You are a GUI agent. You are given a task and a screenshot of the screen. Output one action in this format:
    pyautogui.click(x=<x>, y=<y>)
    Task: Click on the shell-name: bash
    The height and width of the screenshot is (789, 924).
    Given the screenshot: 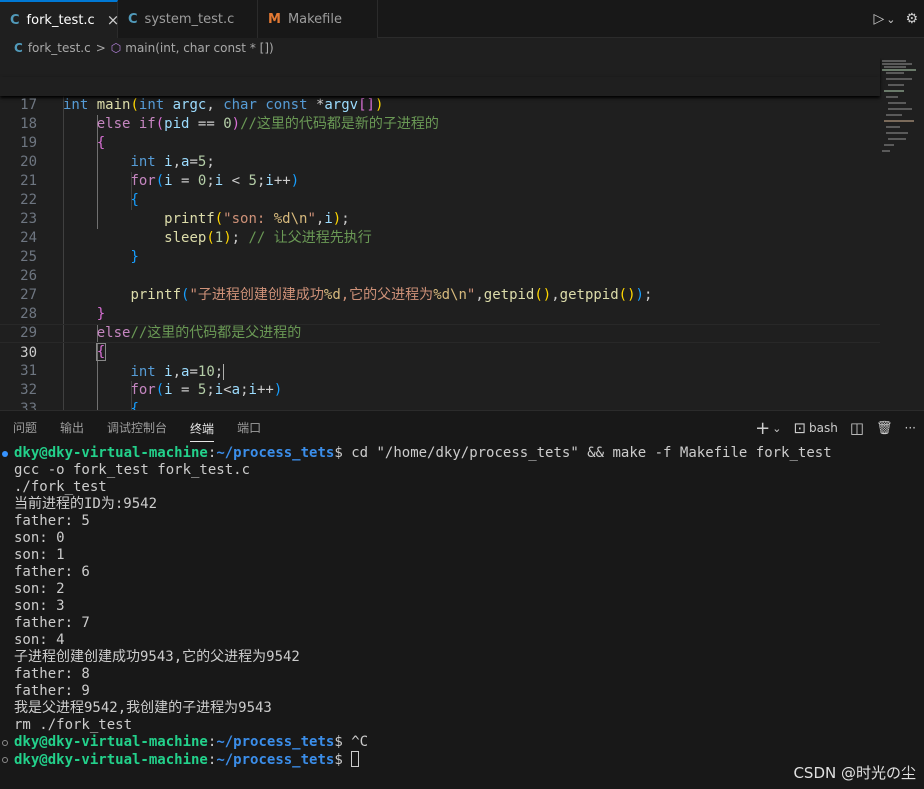 What is the action you would take?
    pyautogui.click(x=823, y=428)
    